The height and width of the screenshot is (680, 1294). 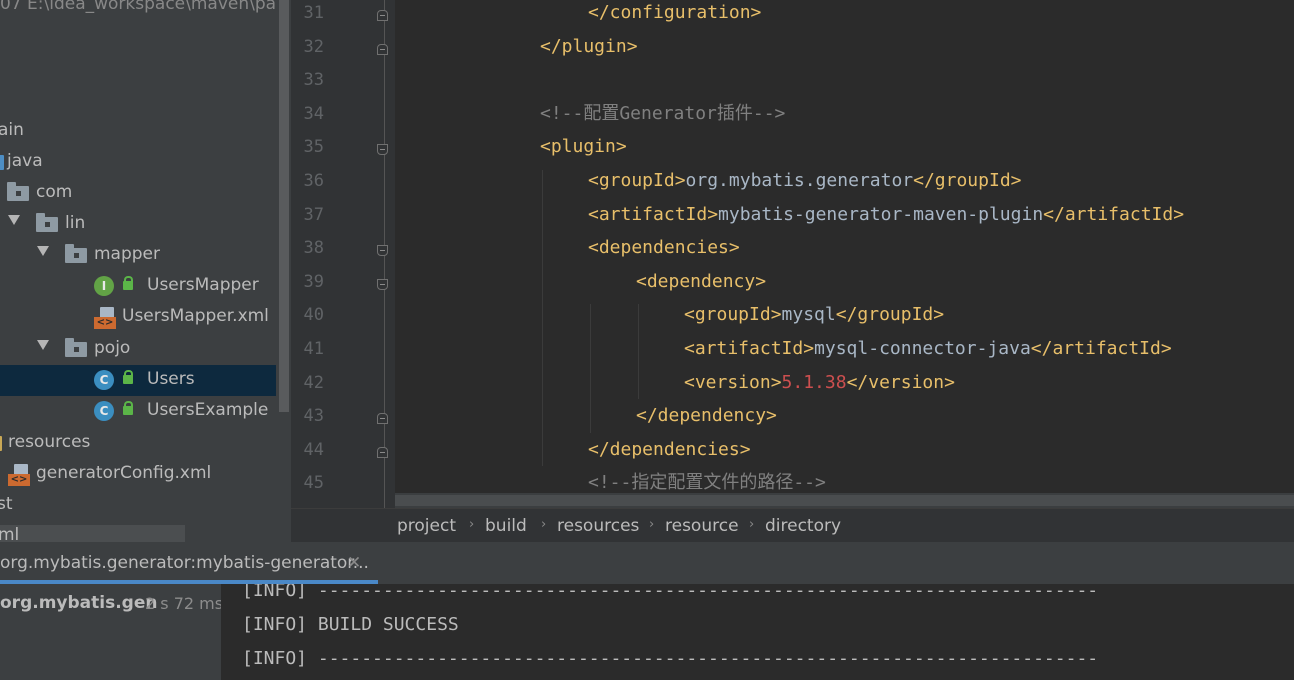 What do you see at coordinates (145, 131) in the screenshot?
I see `tree-item-main: ain` at bounding box center [145, 131].